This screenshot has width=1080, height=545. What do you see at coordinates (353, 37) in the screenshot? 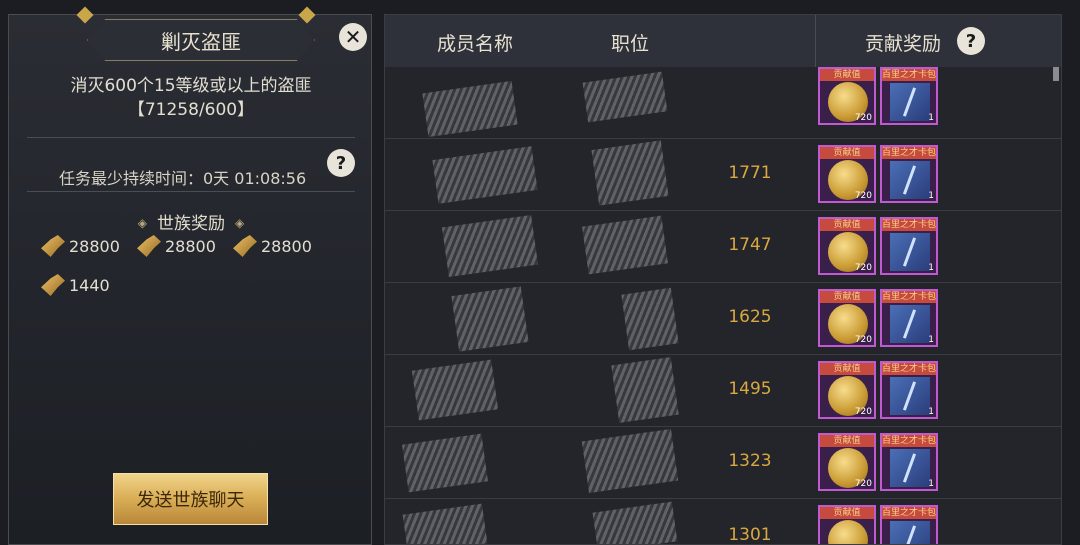
I see `close-button: ✕` at bounding box center [353, 37].